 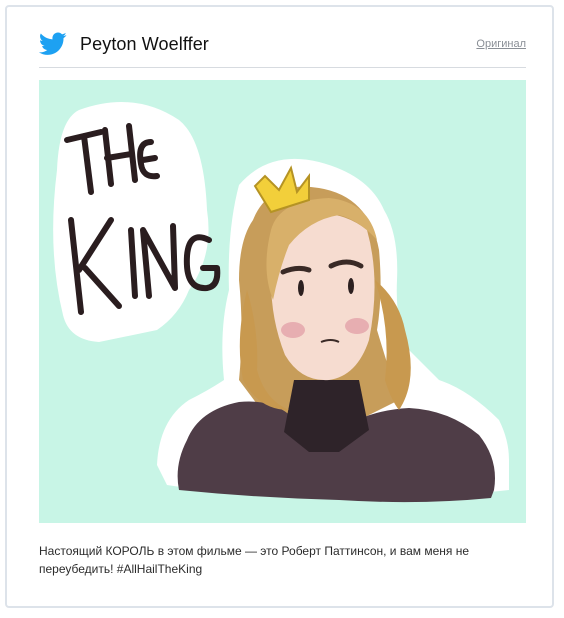 I want to click on right-cheek, so click(x=357, y=326).